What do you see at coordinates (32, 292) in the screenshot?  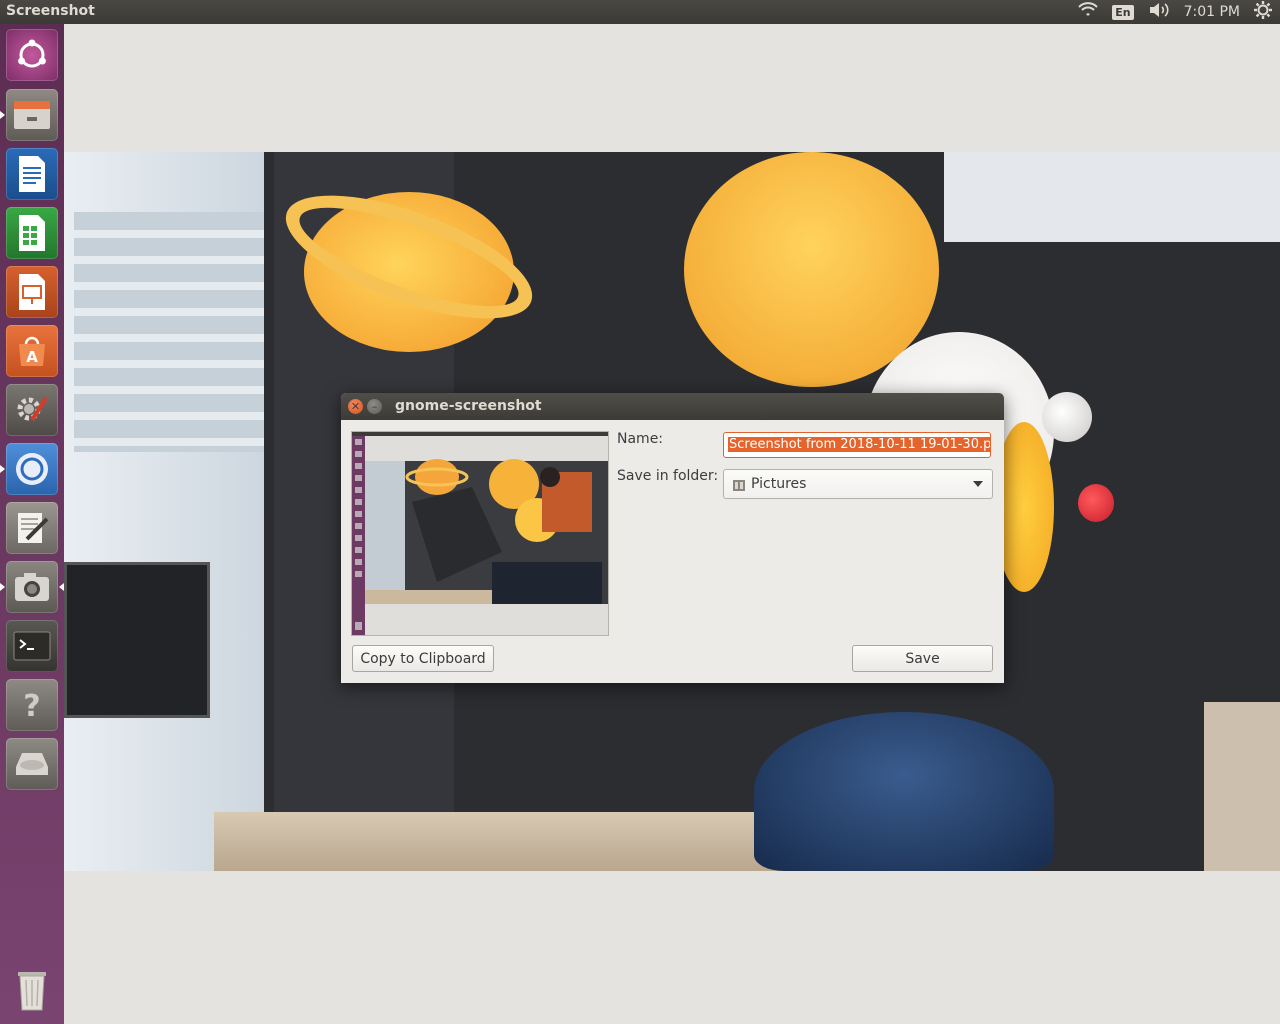 I see `libreoffice-impress-icon` at bounding box center [32, 292].